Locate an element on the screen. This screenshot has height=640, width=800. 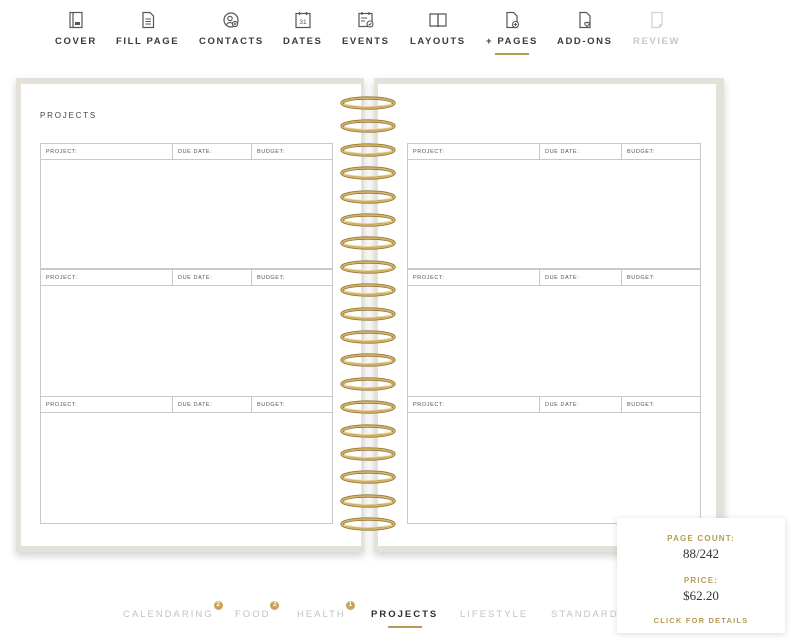
calendar-icon: 31 is located at coordinates (303, 20).